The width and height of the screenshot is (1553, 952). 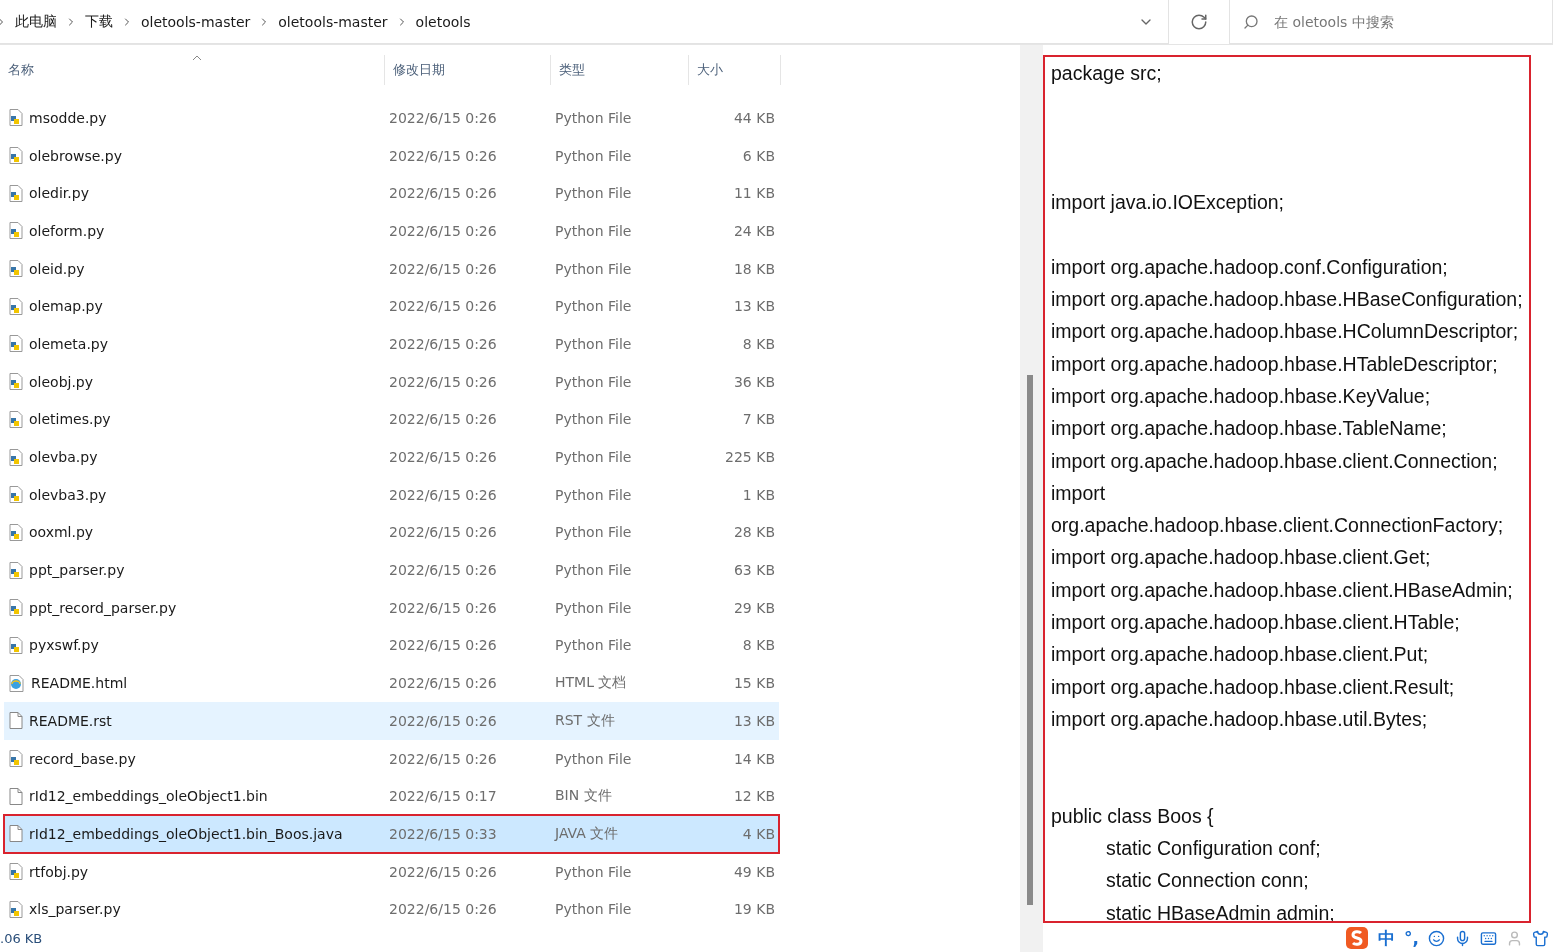 What do you see at coordinates (391, 796) in the screenshot?
I see `file-row: rId12_embeddings_oleObject1.bin 2022/6/15 0:17 BIN 文件 12 KB` at bounding box center [391, 796].